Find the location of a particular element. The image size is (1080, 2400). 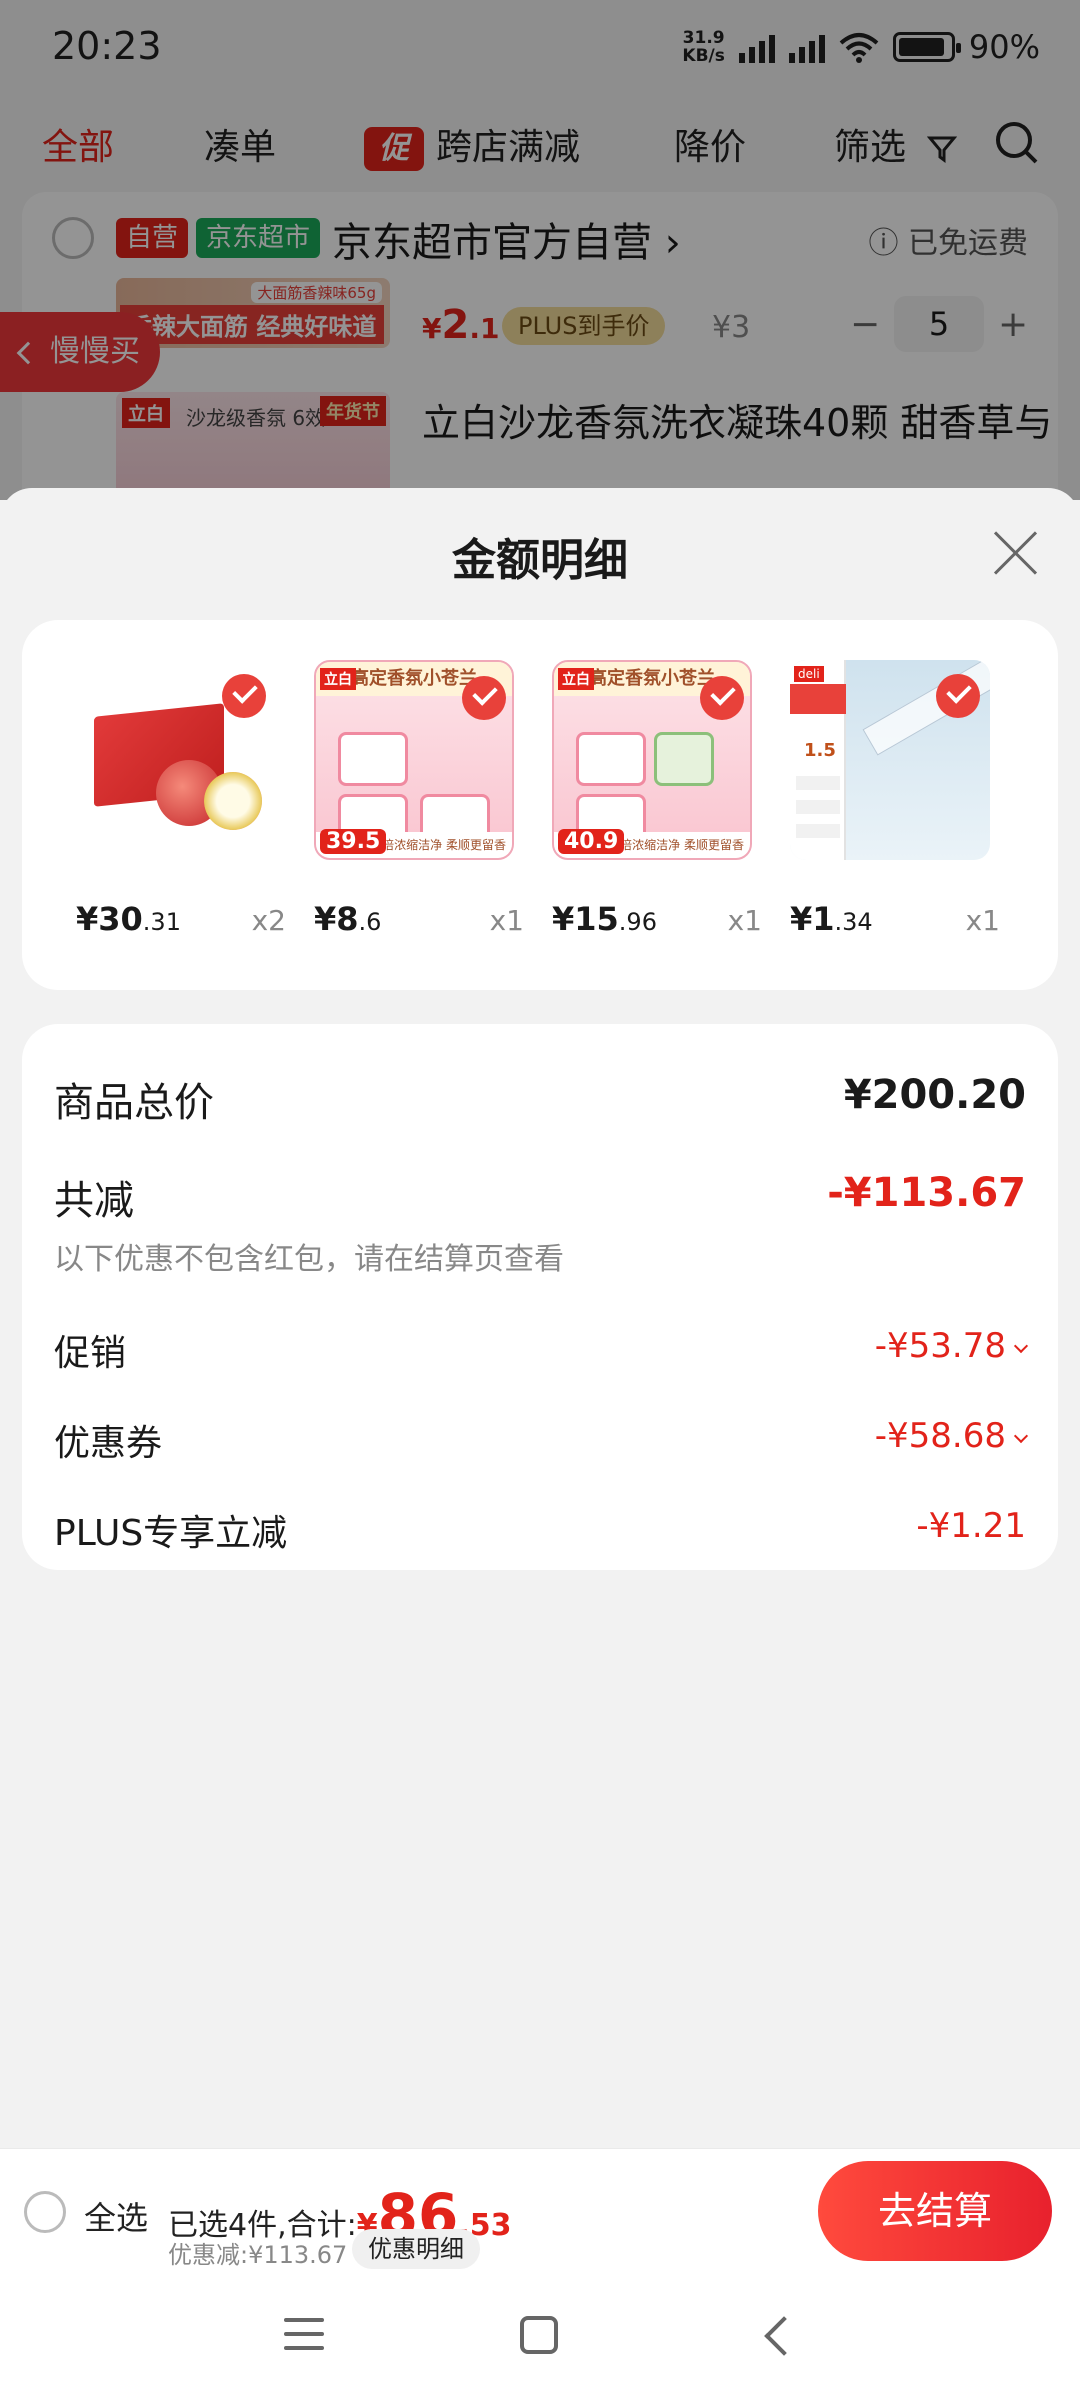

system-nav-bar is located at coordinates (540, 2338).